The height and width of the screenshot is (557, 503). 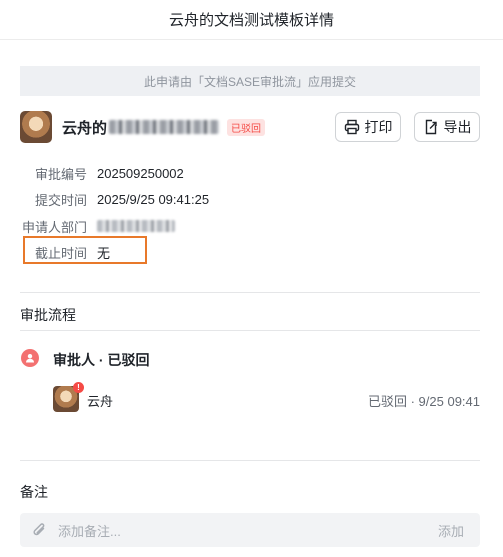 What do you see at coordinates (30, 358) in the screenshot?
I see `rejected-user-icon` at bounding box center [30, 358].